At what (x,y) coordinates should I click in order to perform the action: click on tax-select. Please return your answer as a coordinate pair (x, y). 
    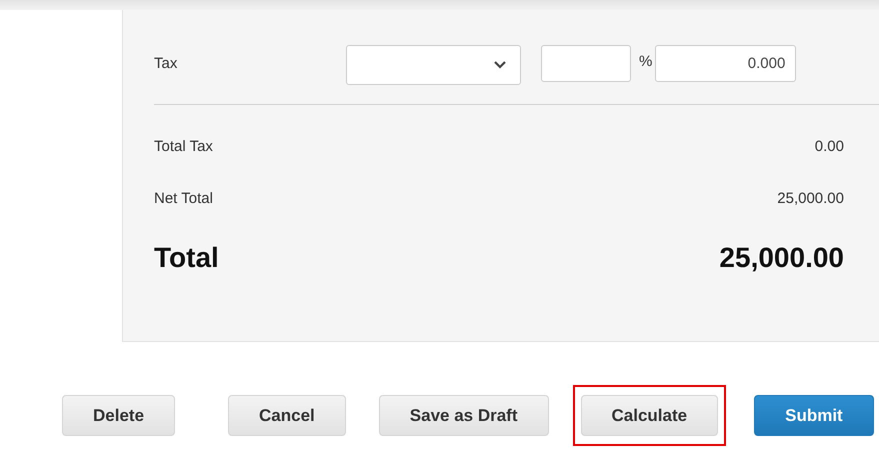
    Looking at the image, I should click on (433, 65).